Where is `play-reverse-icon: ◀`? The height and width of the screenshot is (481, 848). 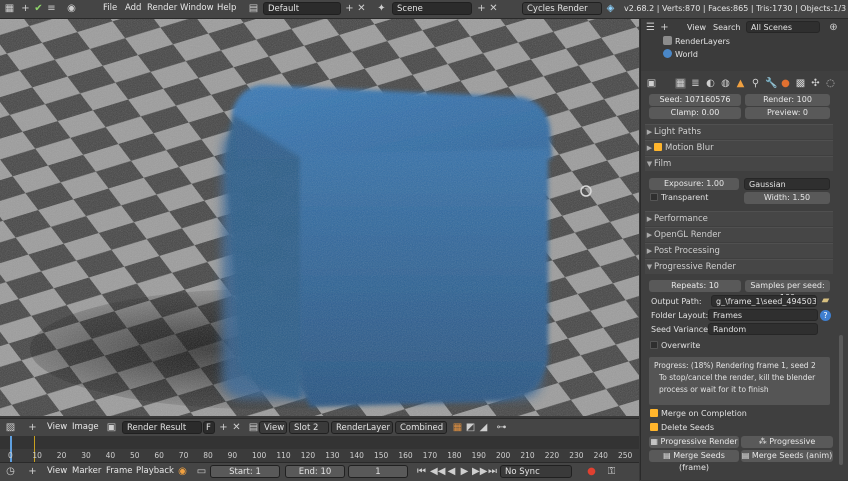 play-reverse-icon: ◀ is located at coordinates (451, 471).